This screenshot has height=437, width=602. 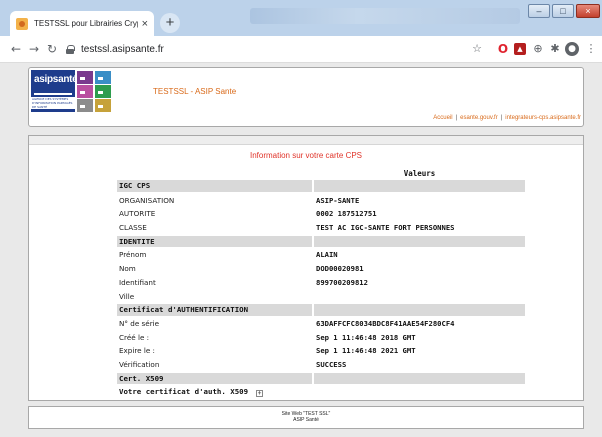 I want to click on field-label: Ville, so click(x=214, y=297).